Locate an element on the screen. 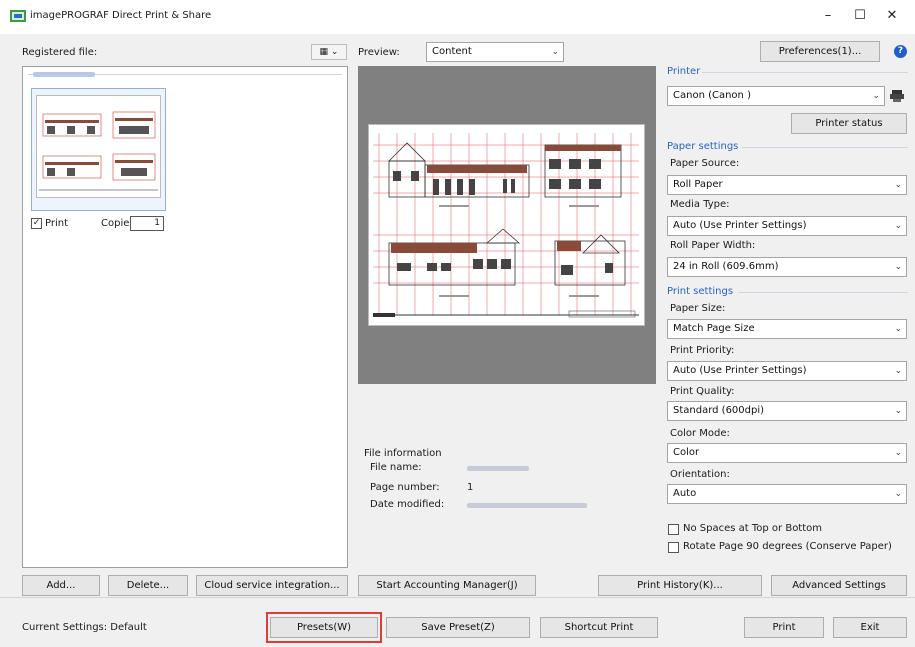 This screenshot has height=647, width=915. file-name-label: File name: is located at coordinates (396, 467).